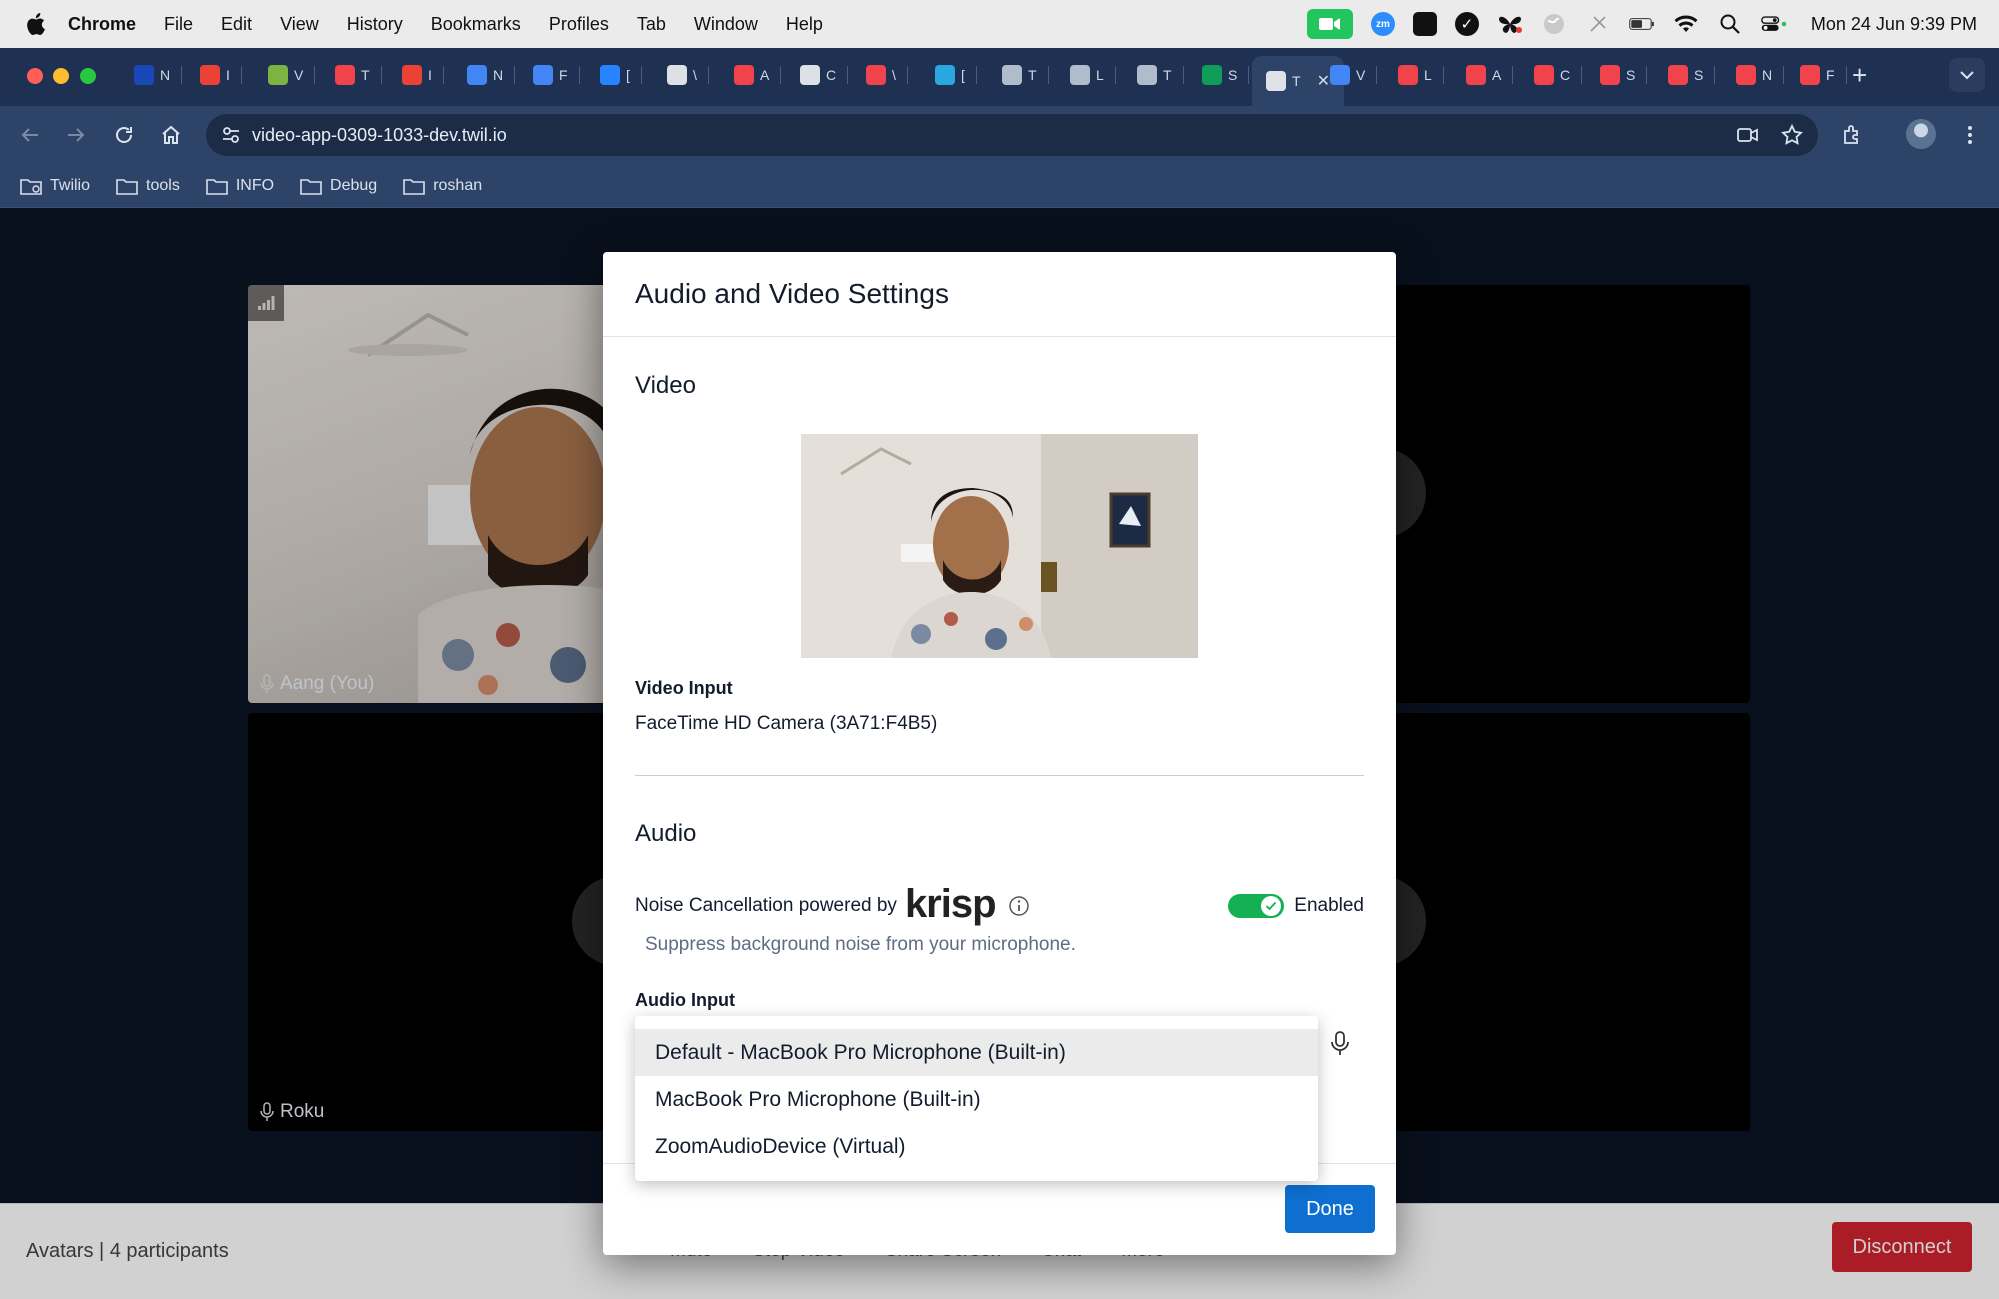 The height and width of the screenshot is (1299, 1999). Describe the element at coordinates (1012, 135) in the screenshot. I see `address-bar: video-app-0309-1033-dev.twil.io` at that location.